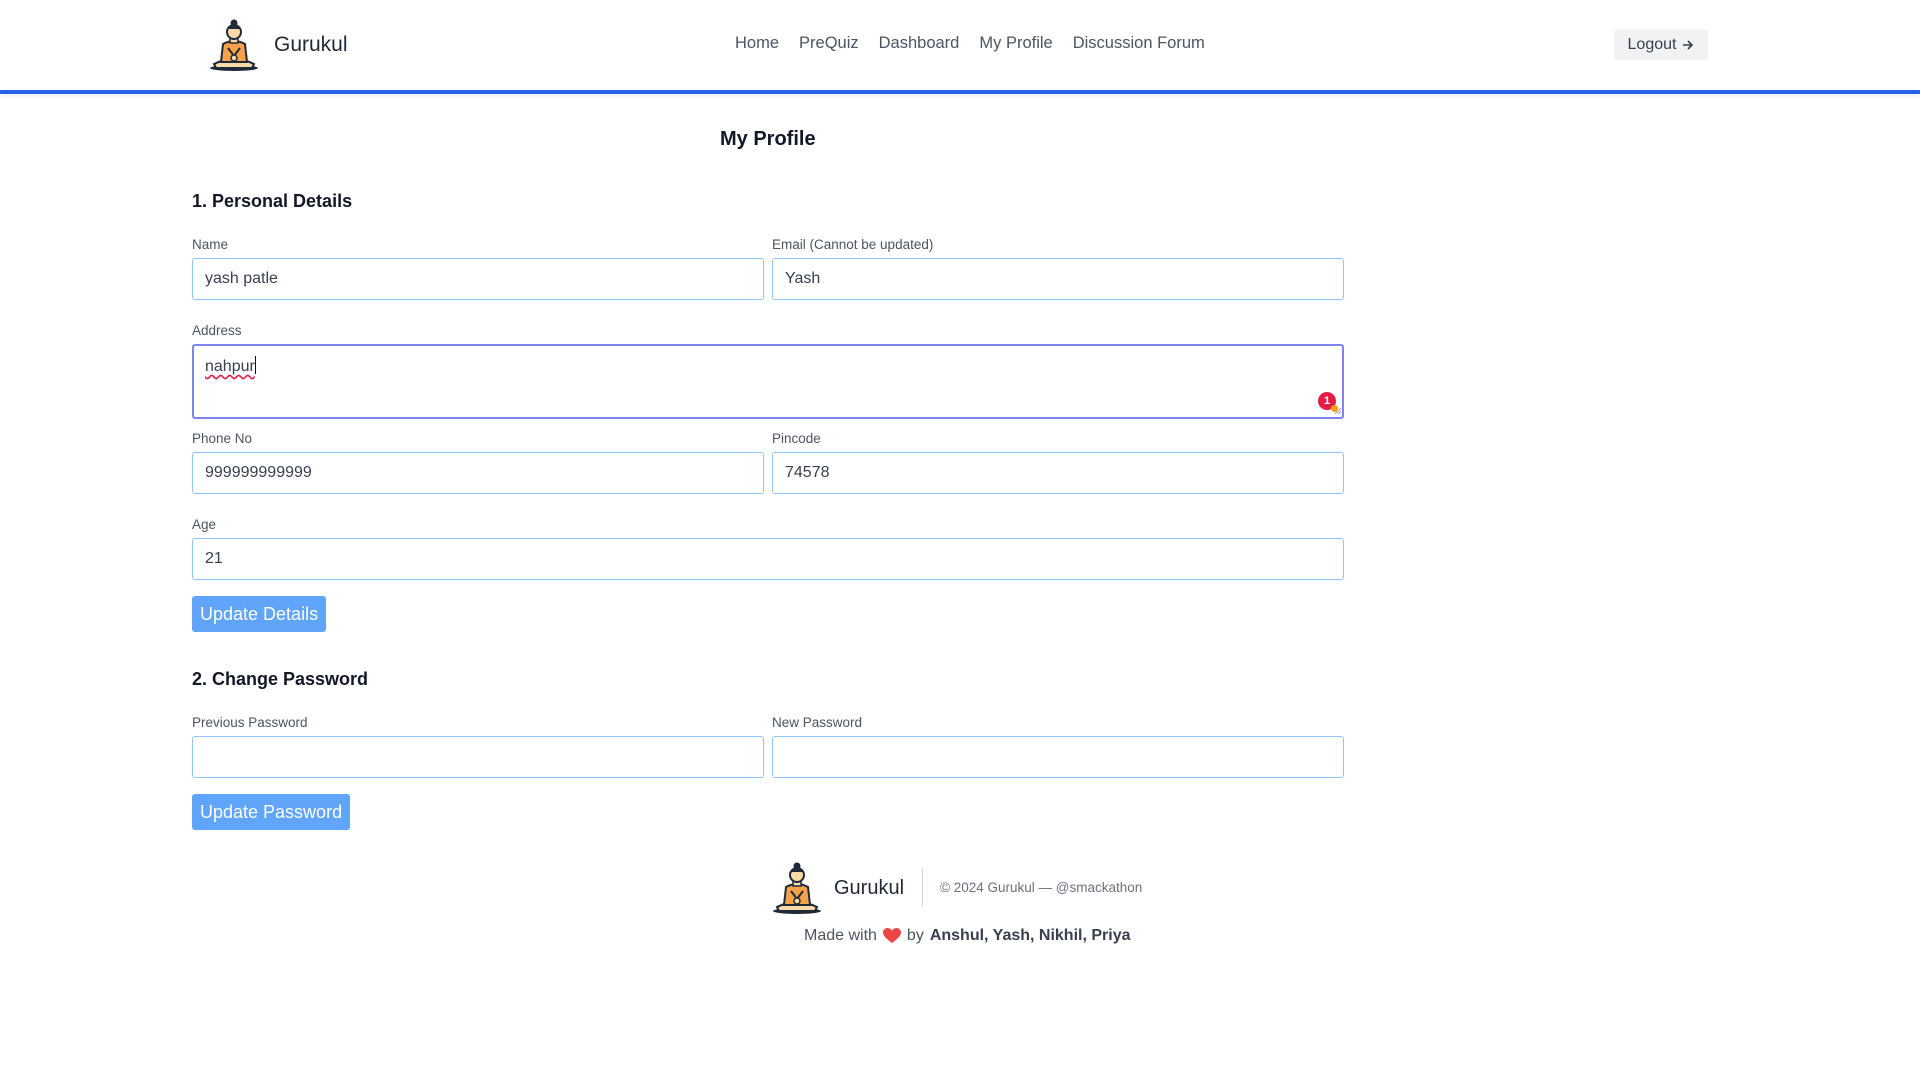 The height and width of the screenshot is (1080, 1920). I want to click on name-input, so click(478, 279).